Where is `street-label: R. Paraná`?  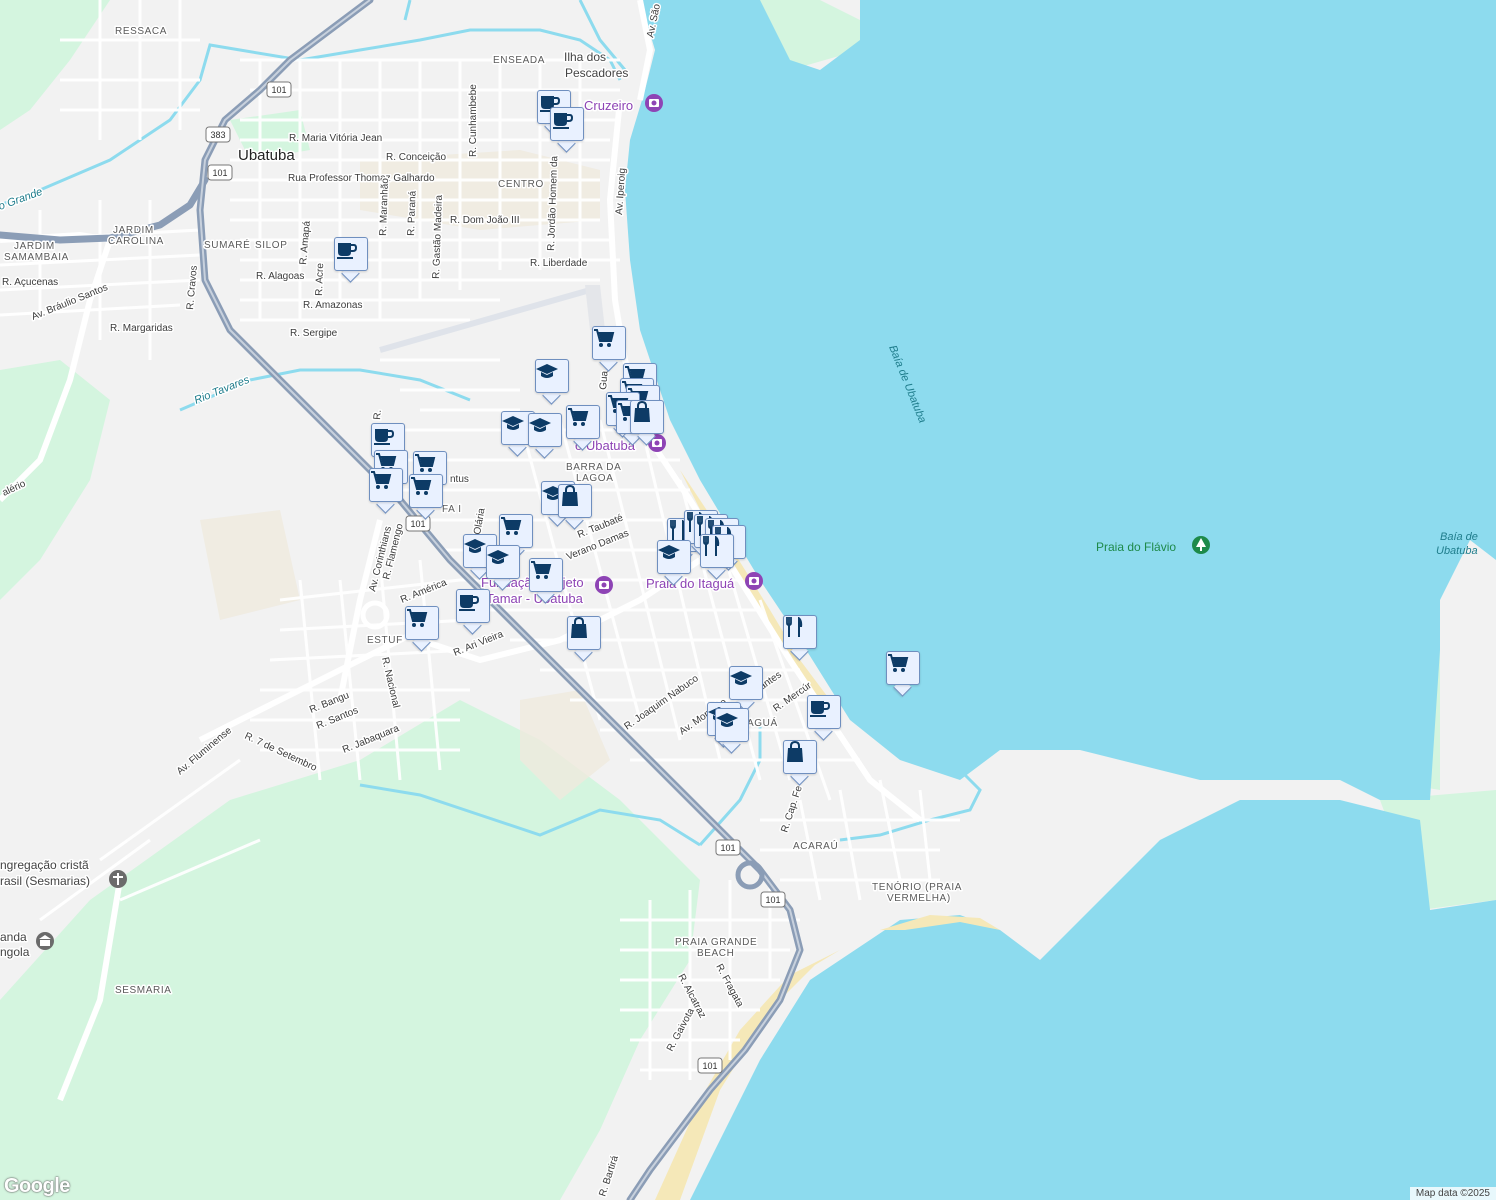 street-label: R. Paraná is located at coordinates (412, 213).